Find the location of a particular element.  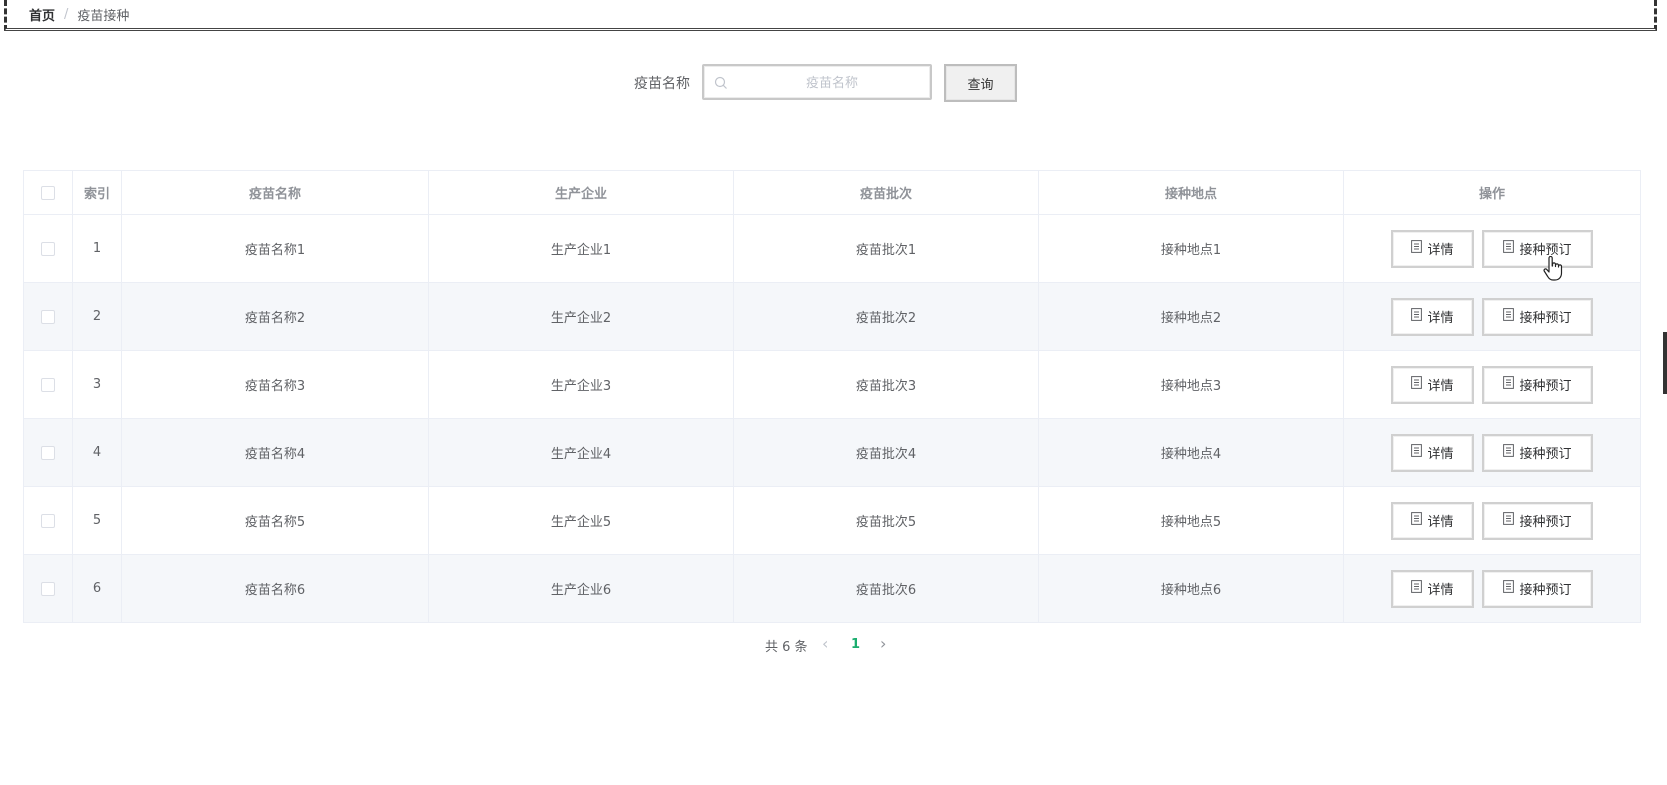

query-button: 查询 is located at coordinates (980, 83).